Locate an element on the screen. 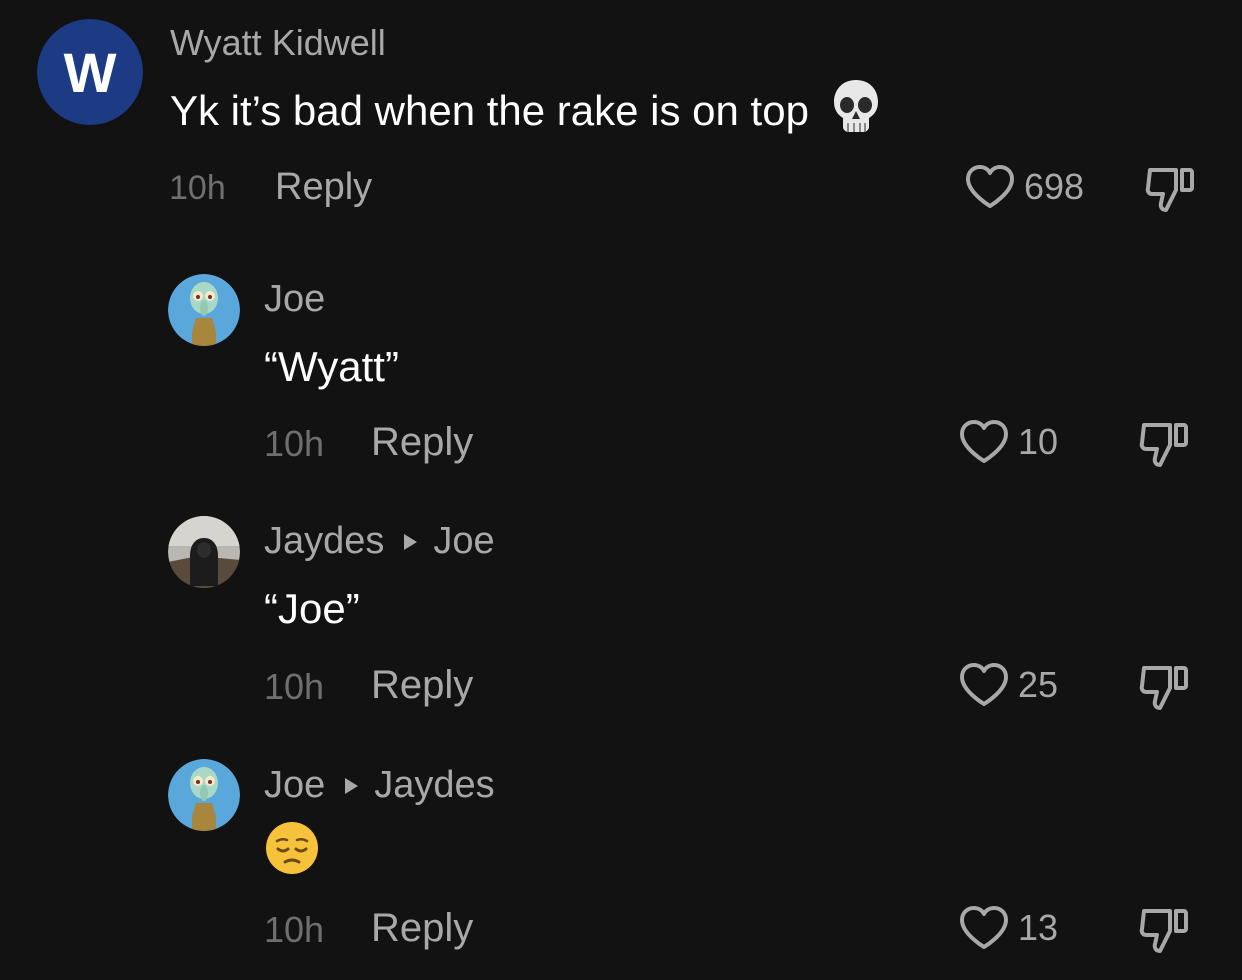  comment-text: “Wyatt” is located at coordinates (331, 367).